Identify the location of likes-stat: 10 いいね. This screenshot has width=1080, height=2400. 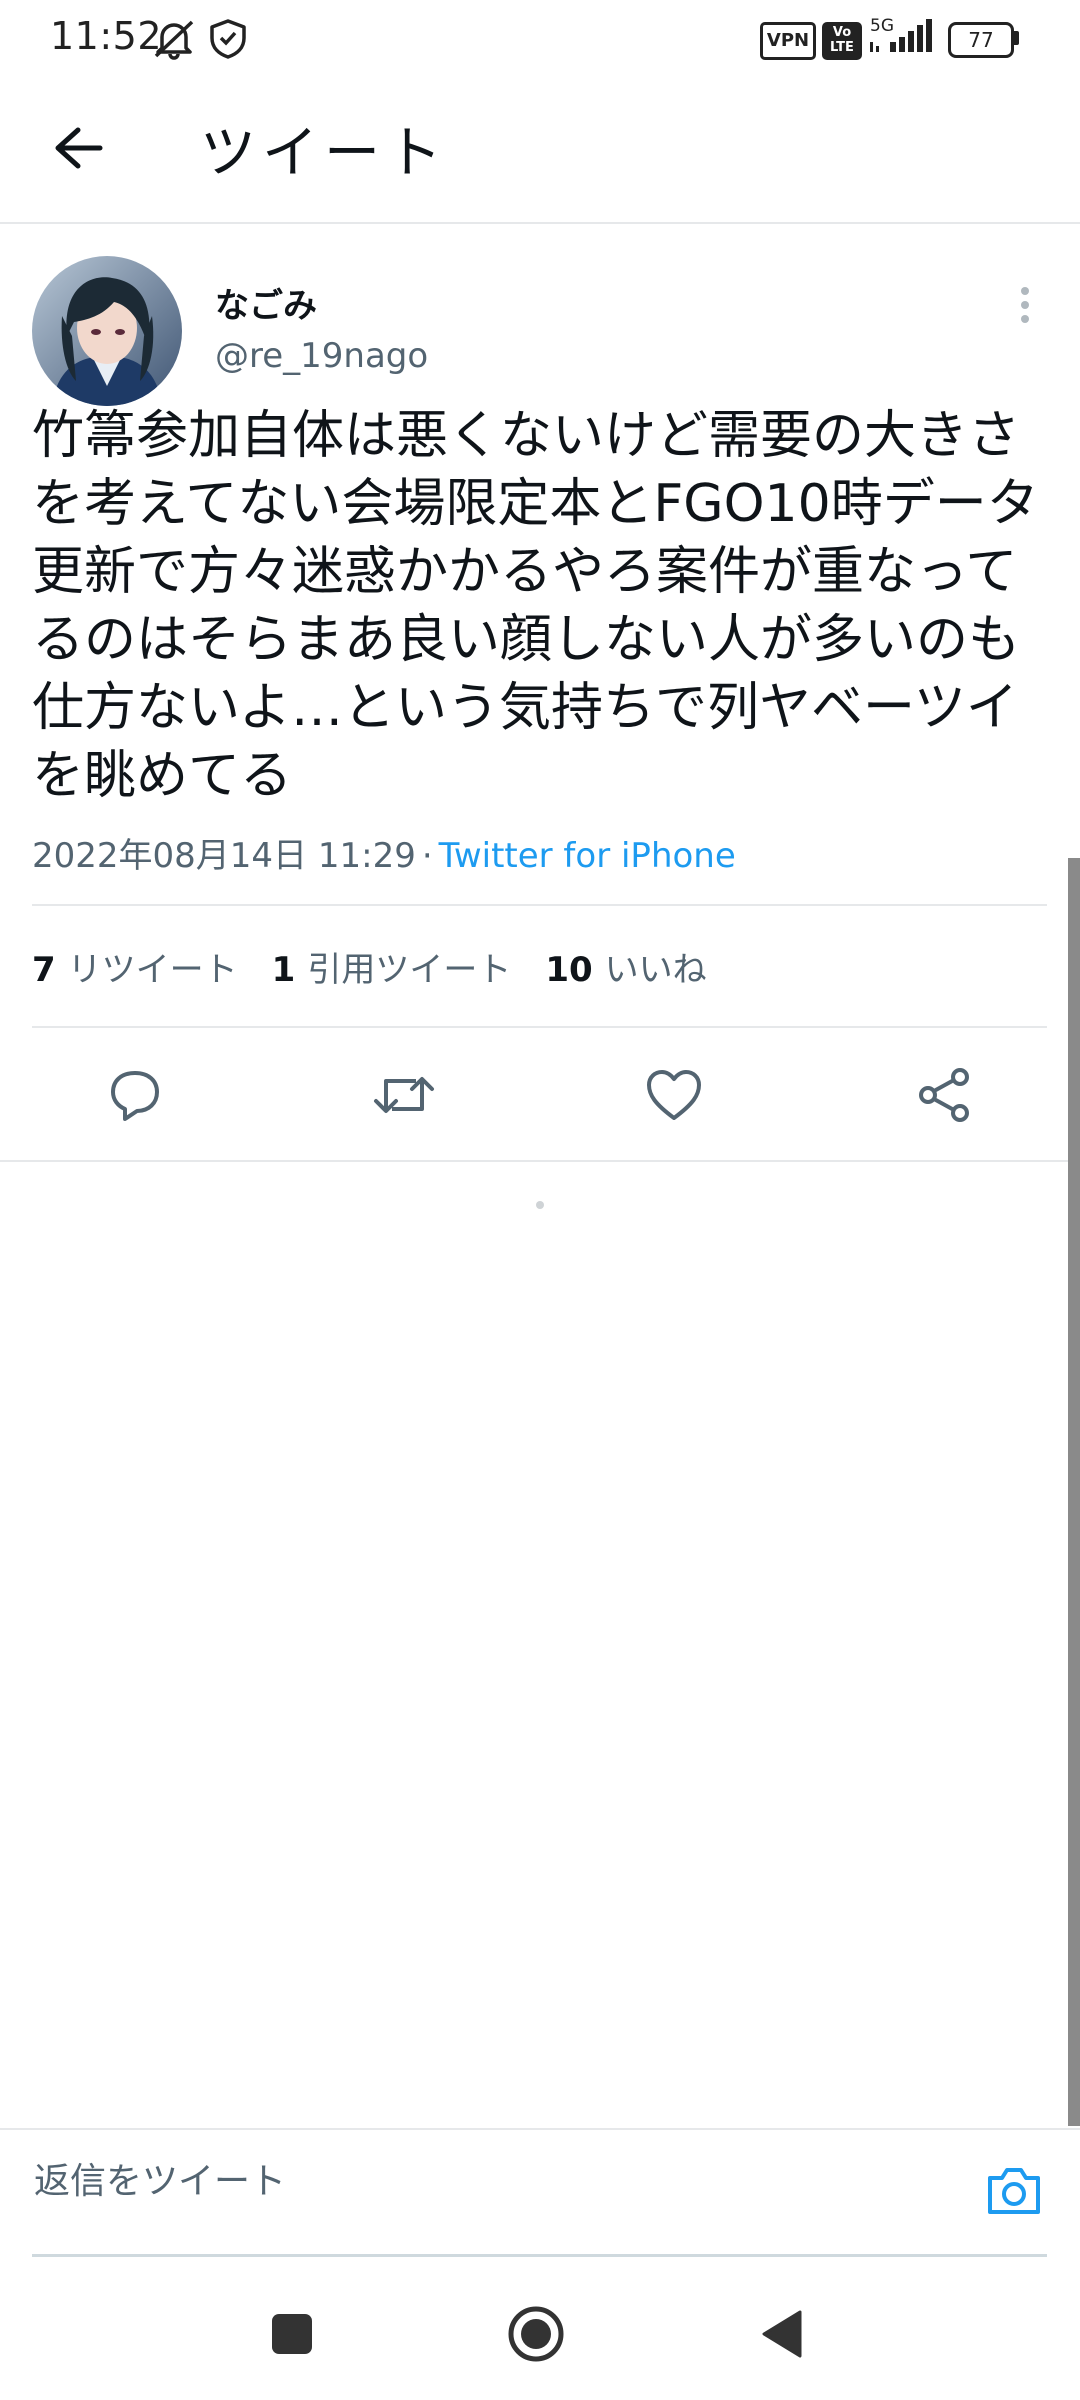
(625, 966).